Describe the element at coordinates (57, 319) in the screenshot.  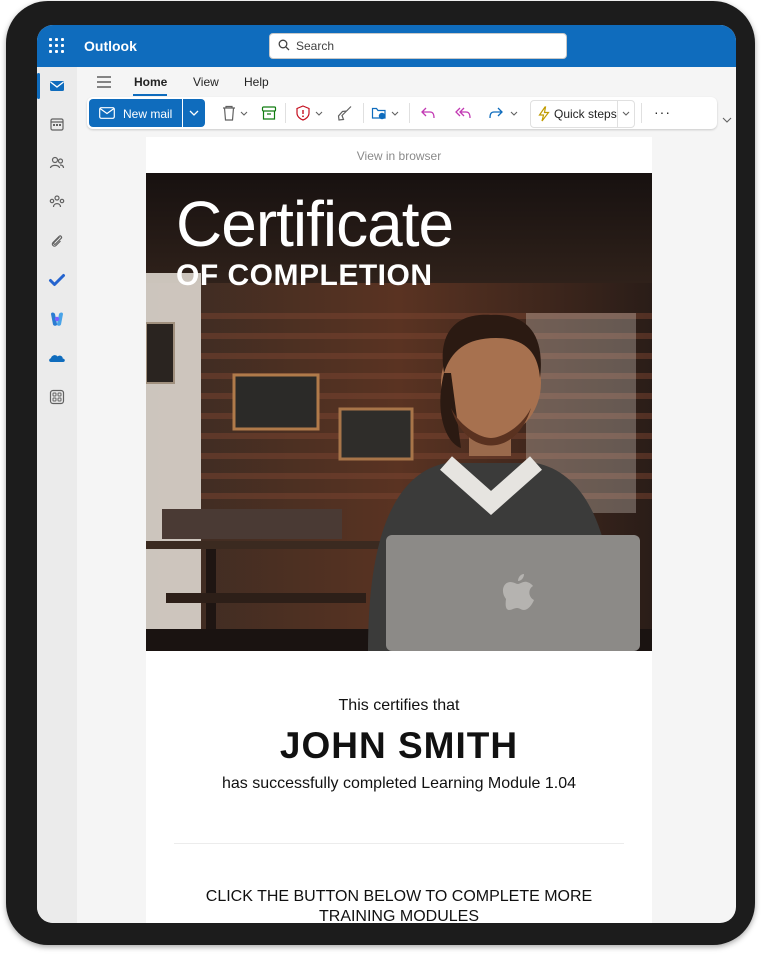
I see `copilot-icon` at that location.